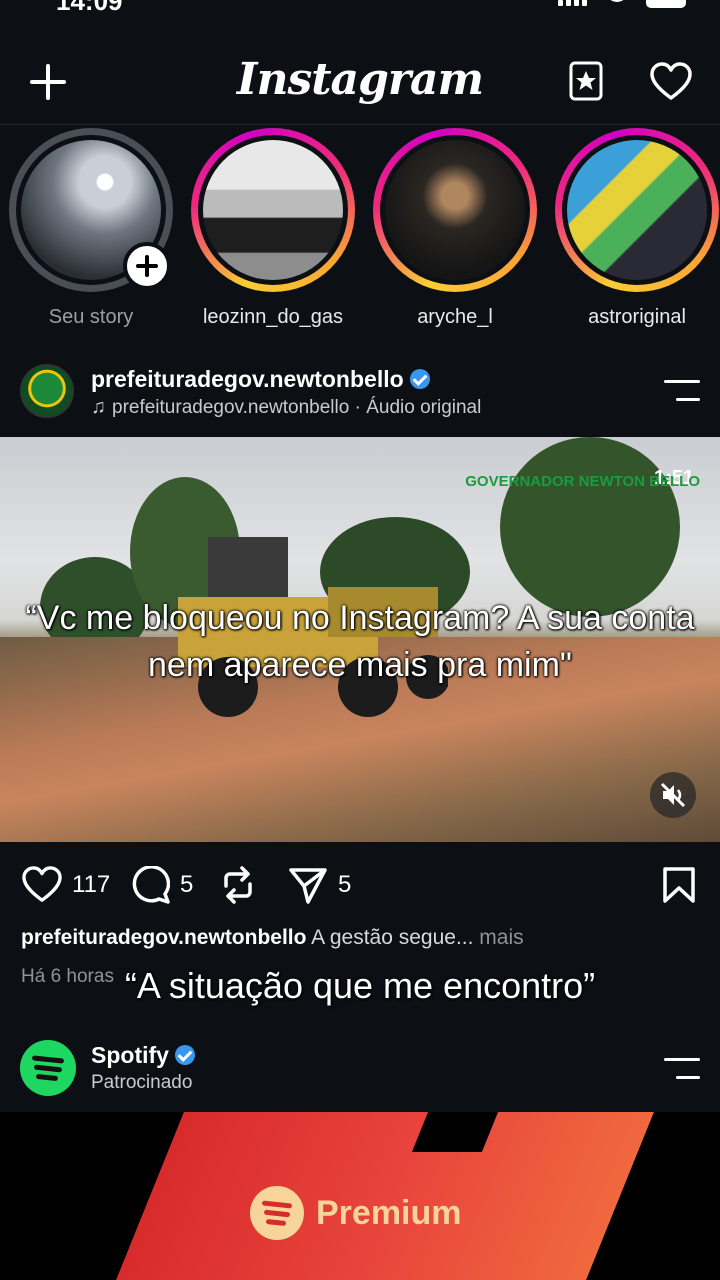 The height and width of the screenshot is (1280, 720). What do you see at coordinates (637, 317) in the screenshot?
I see `story-name: astroriginal` at bounding box center [637, 317].